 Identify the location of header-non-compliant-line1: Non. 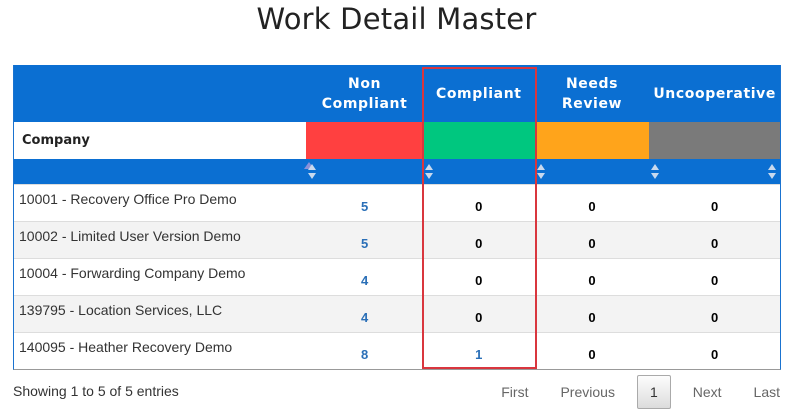
(365, 83).